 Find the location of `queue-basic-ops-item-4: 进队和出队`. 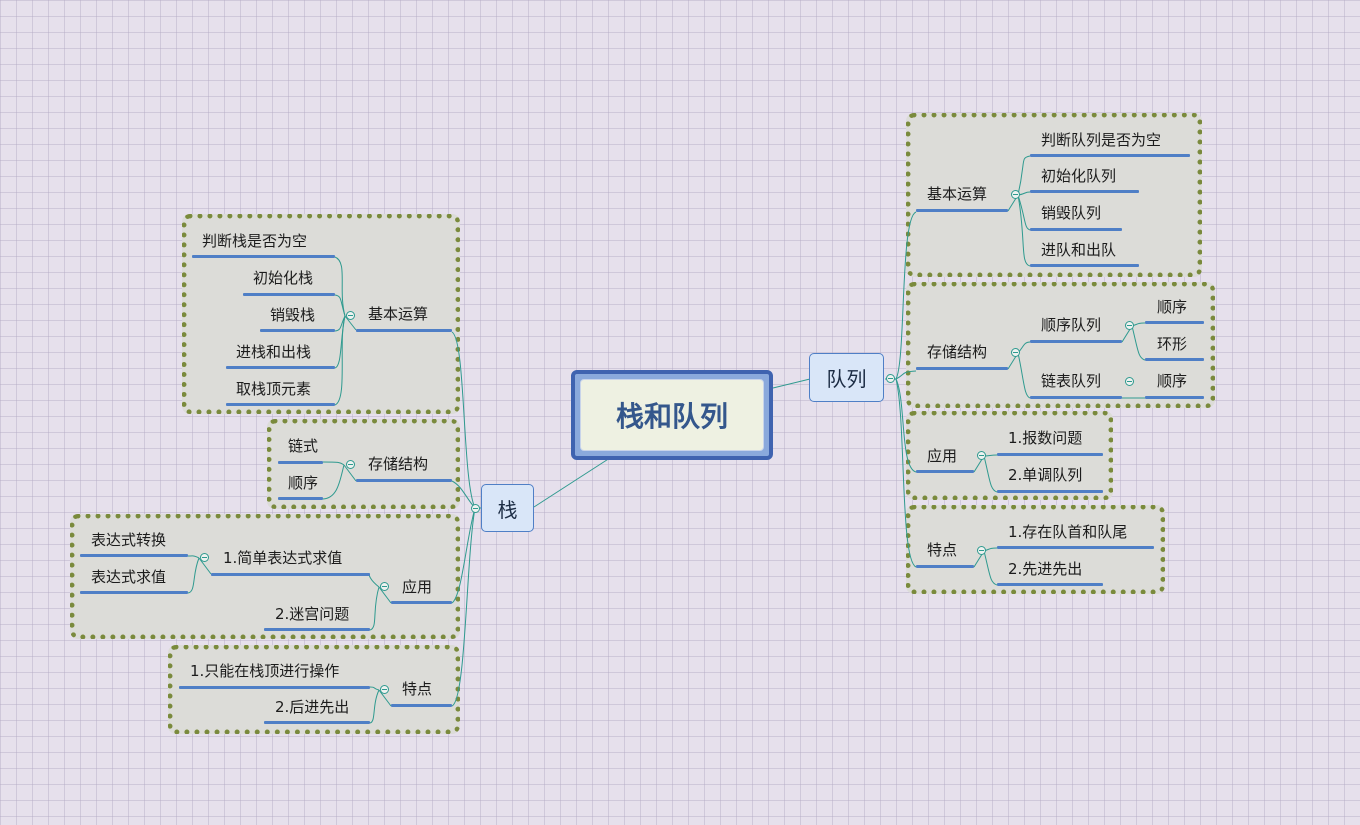

queue-basic-ops-item-4: 进队和出队 is located at coordinates (1078, 250).